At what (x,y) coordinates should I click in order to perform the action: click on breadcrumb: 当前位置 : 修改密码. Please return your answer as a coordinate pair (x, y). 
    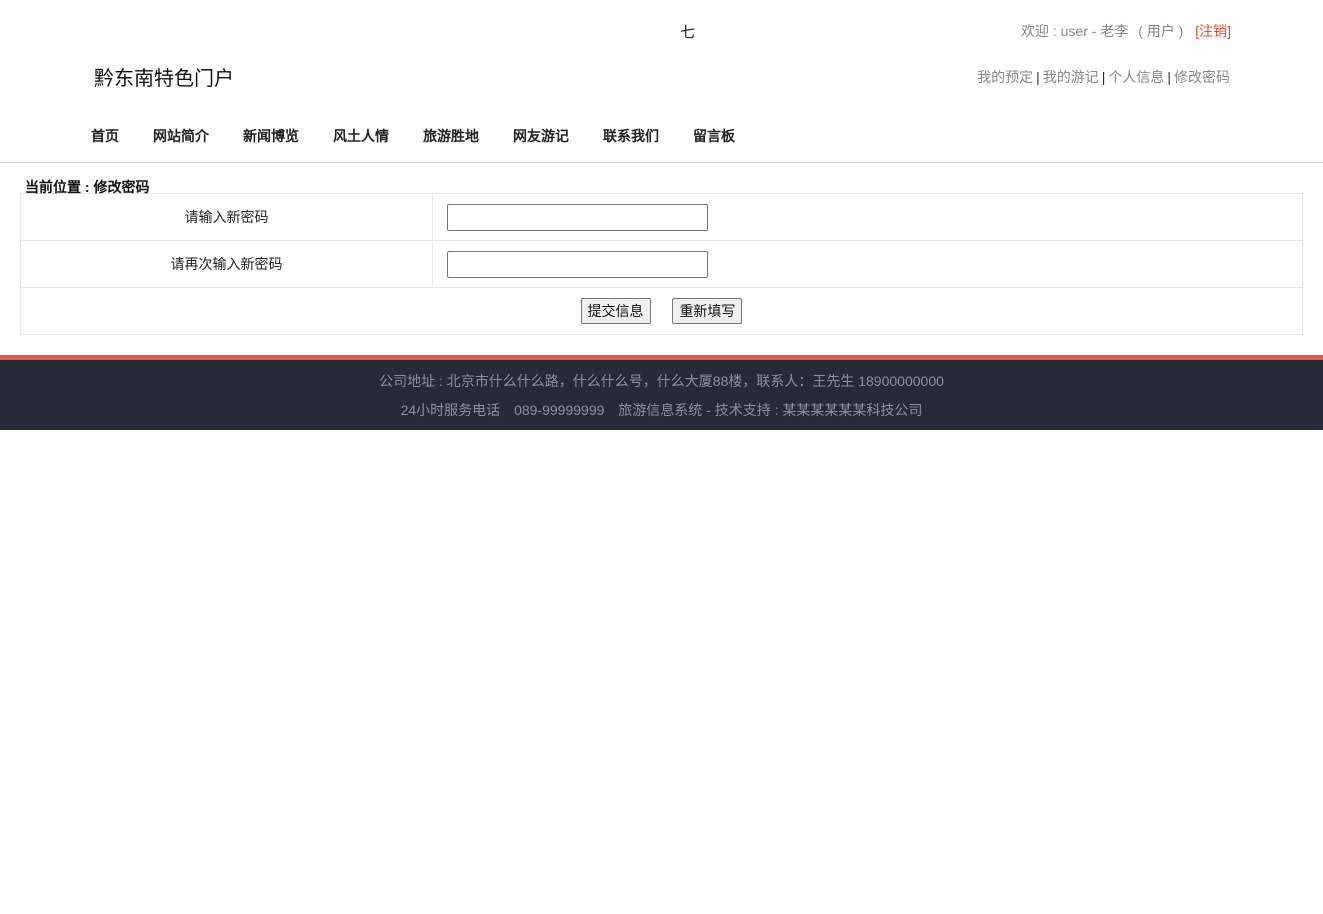
    Looking at the image, I should click on (87, 187).